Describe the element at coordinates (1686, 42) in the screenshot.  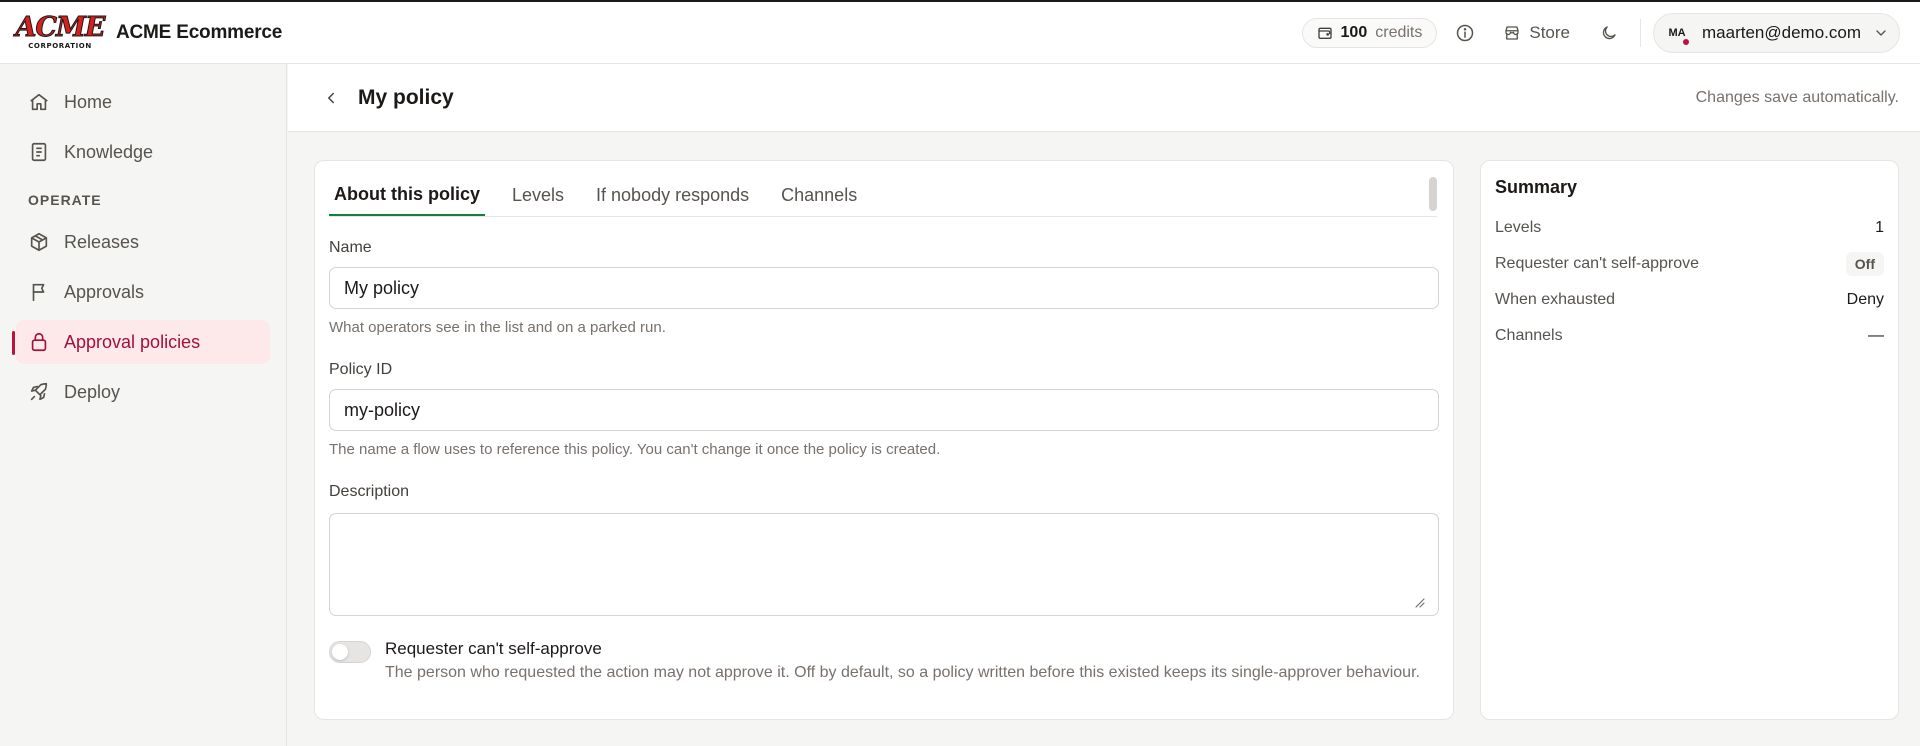
I see `status-dot` at that location.